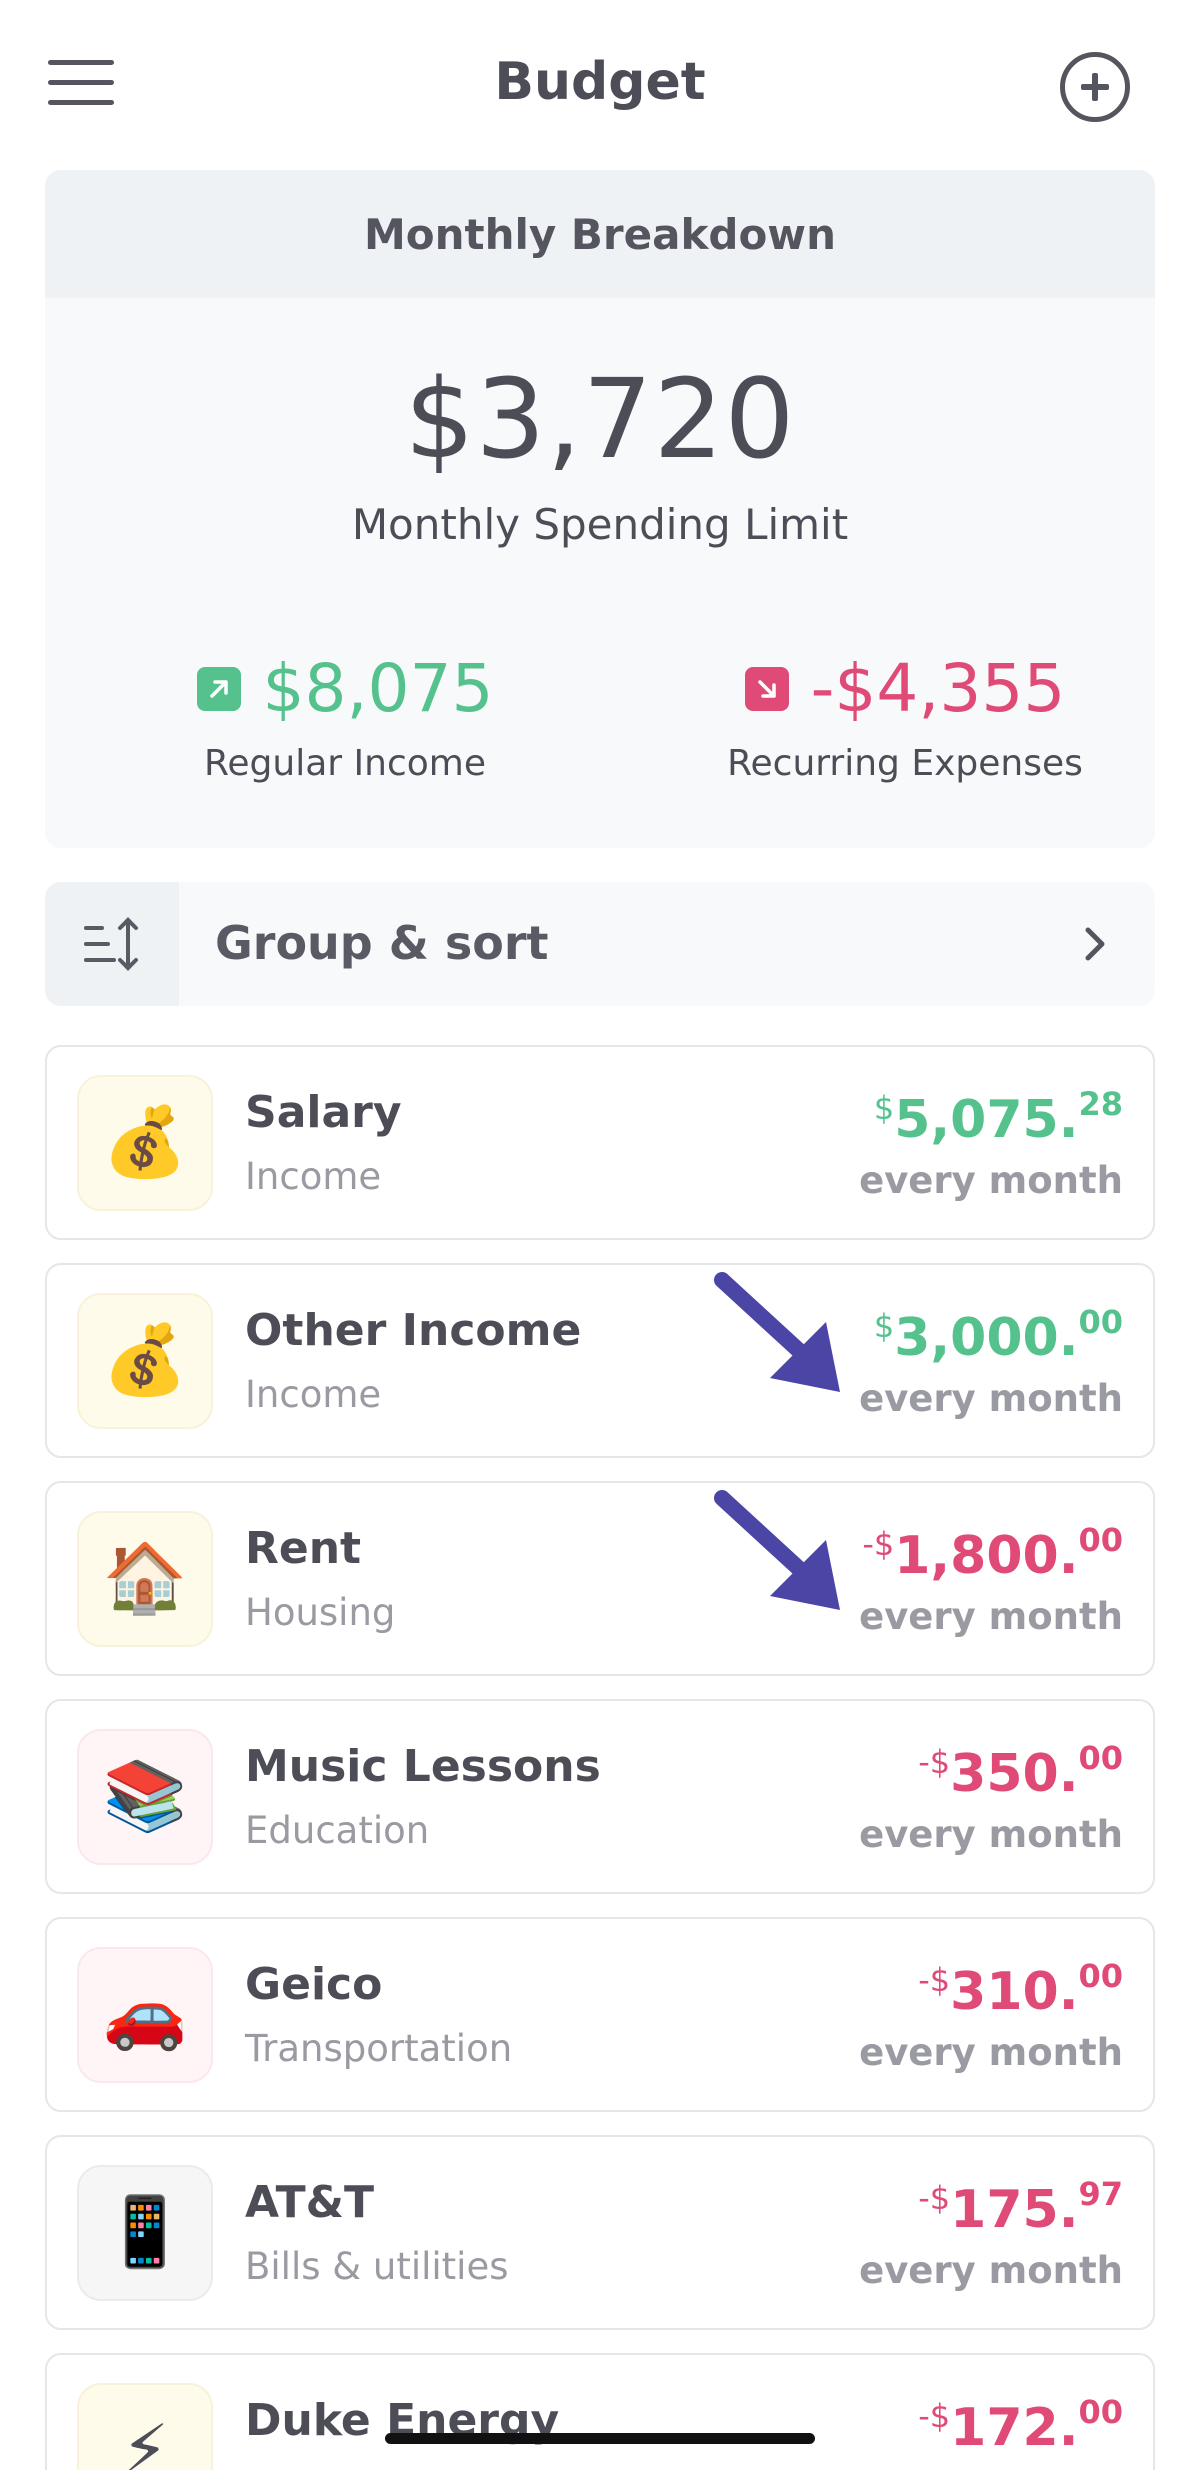  Describe the element at coordinates (320, 1612) in the screenshot. I see `transaction-category: Housing` at that location.